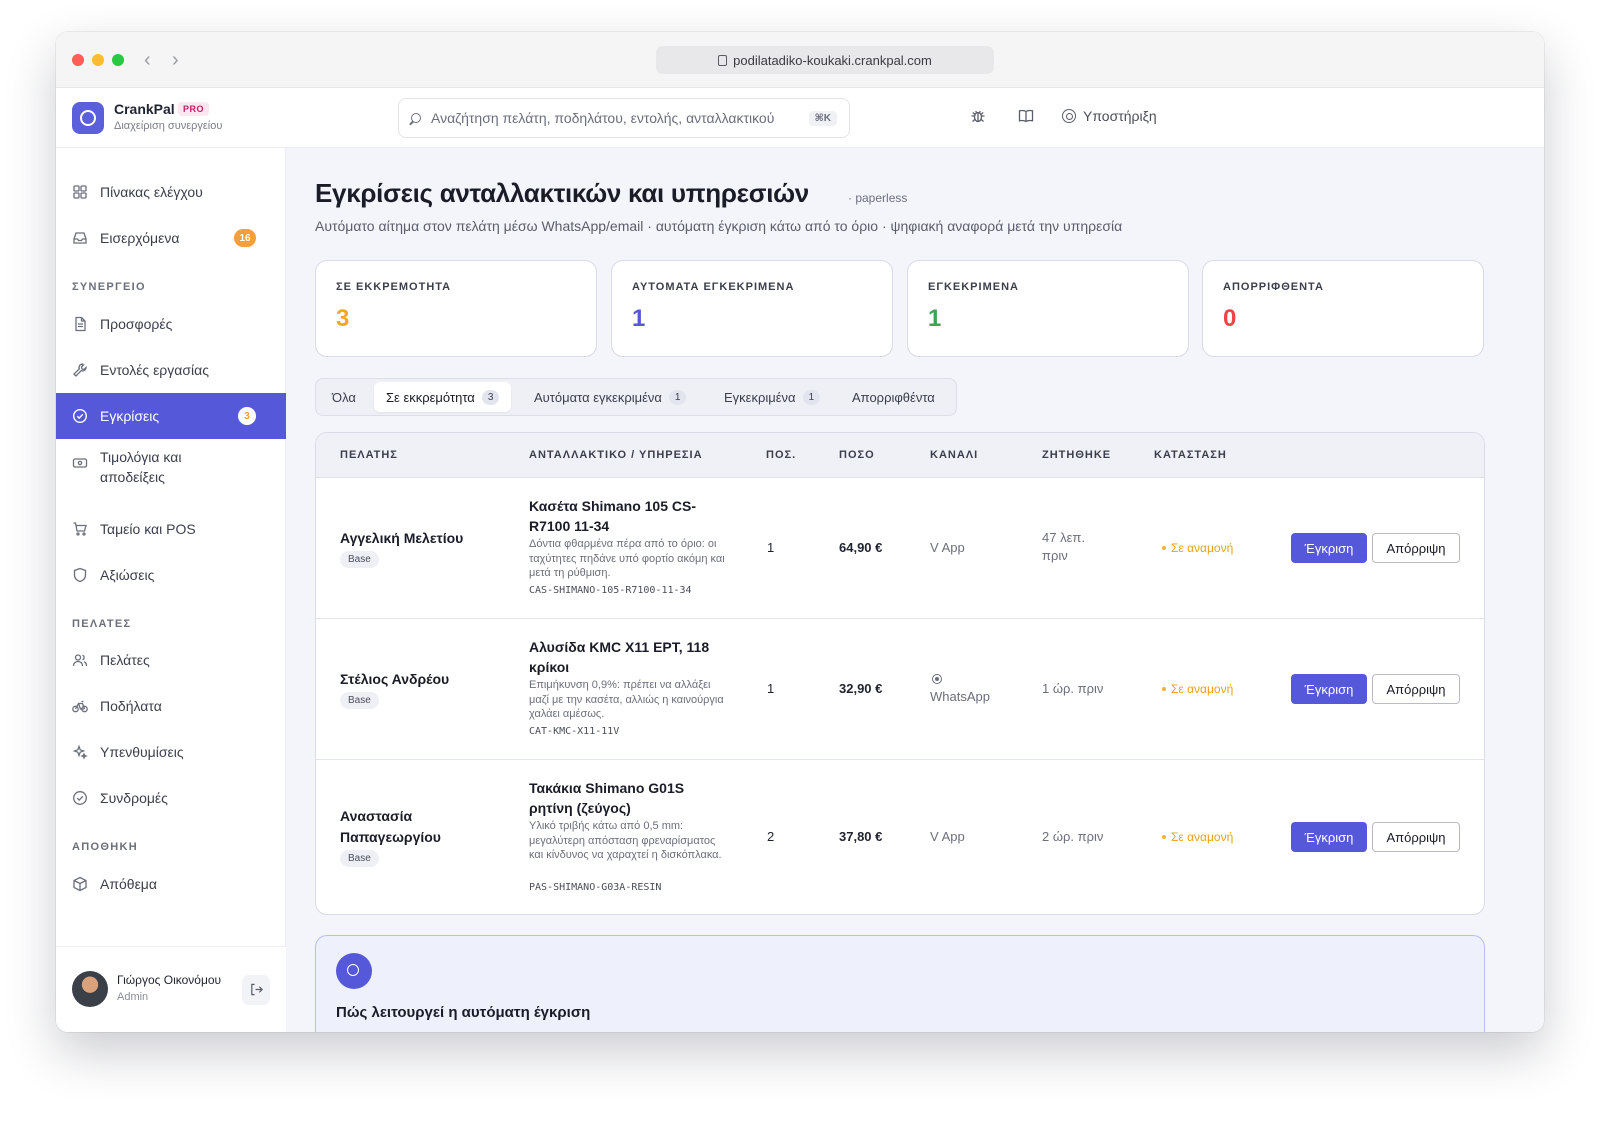  I want to click on approvals-count-badge: 3, so click(247, 416).